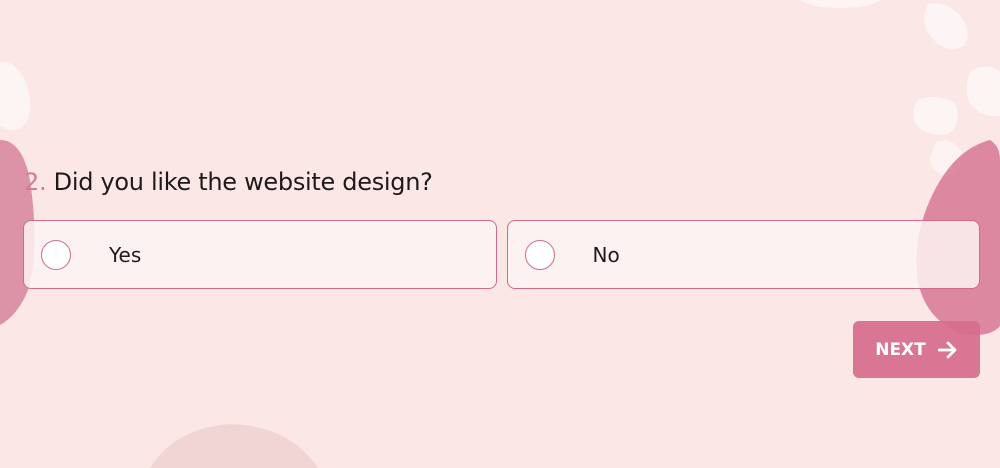 Image resolution: width=1000 pixels, height=468 pixels. What do you see at coordinates (900, 349) in the screenshot?
I see `next-button-label: NEXT` at bounding box center [900, 349].